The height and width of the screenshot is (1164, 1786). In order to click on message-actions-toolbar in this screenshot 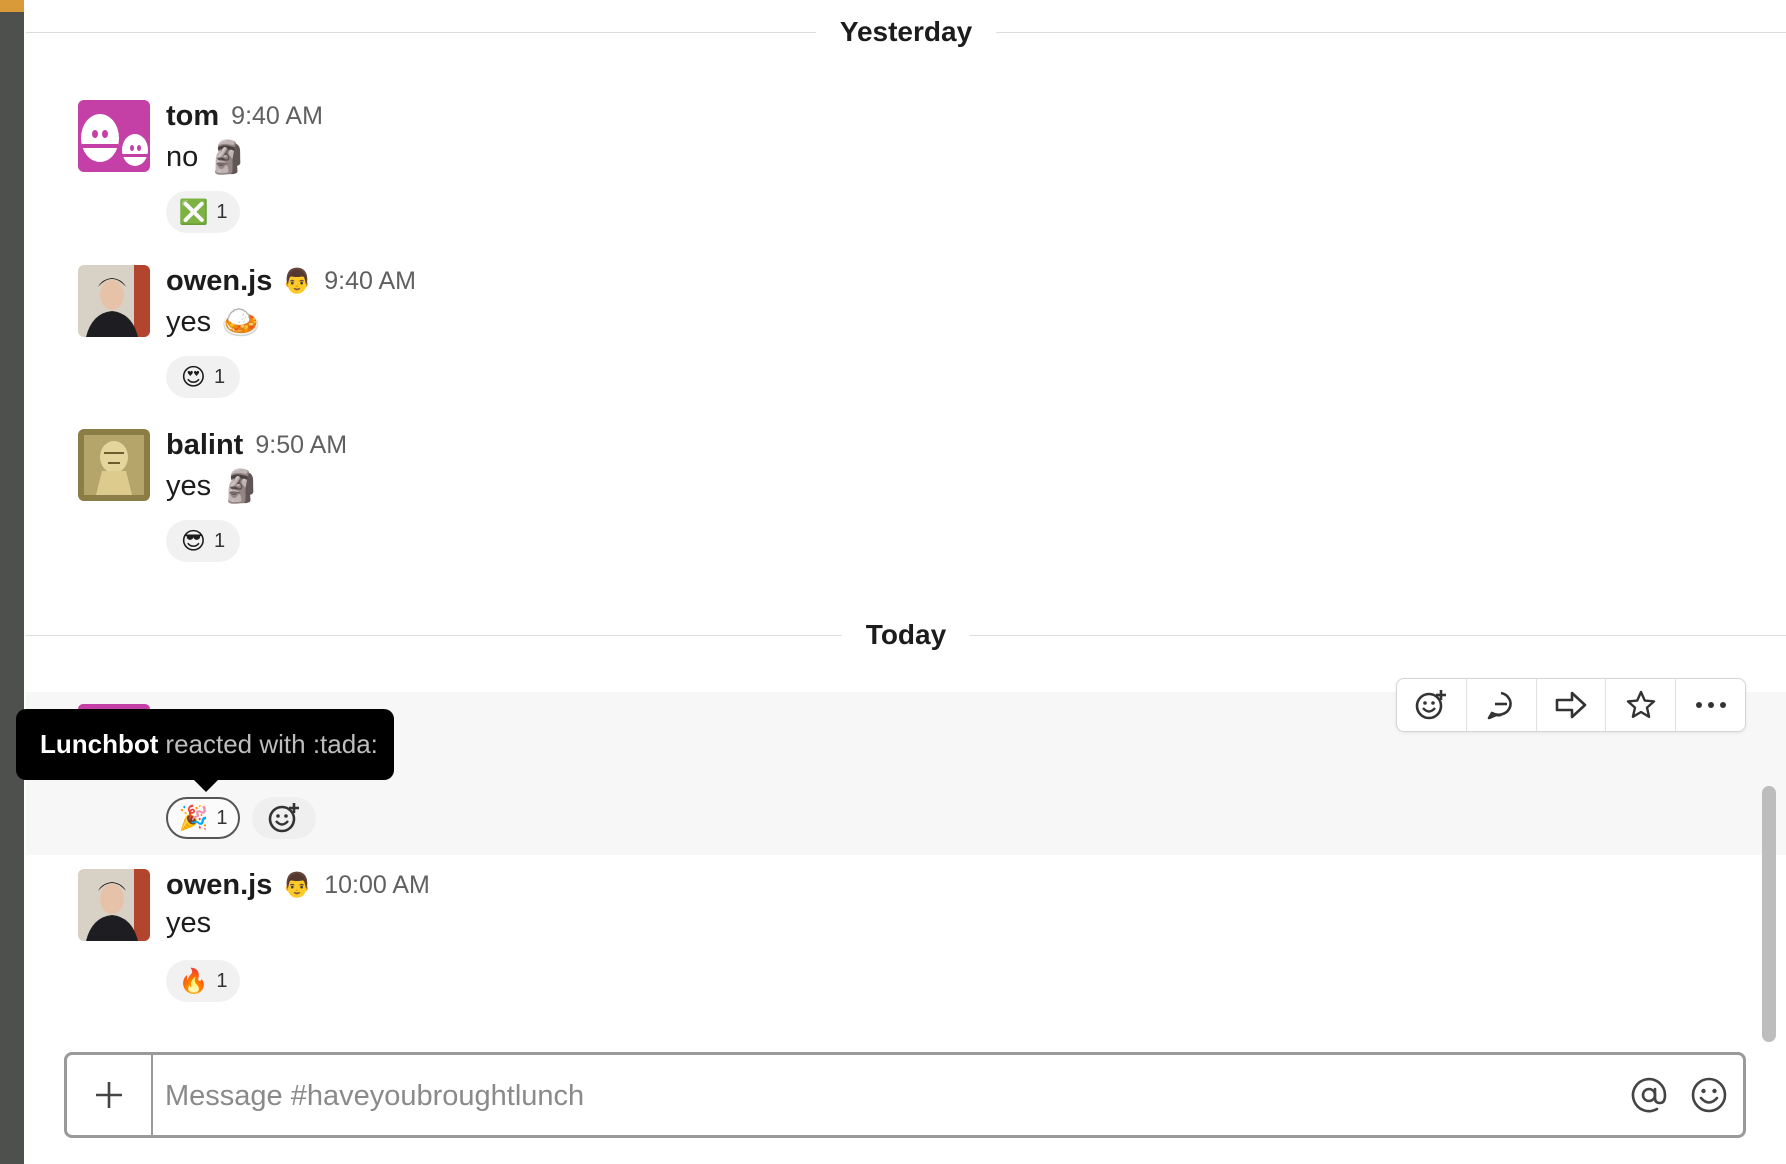, I will do `click(1571, 705)`.